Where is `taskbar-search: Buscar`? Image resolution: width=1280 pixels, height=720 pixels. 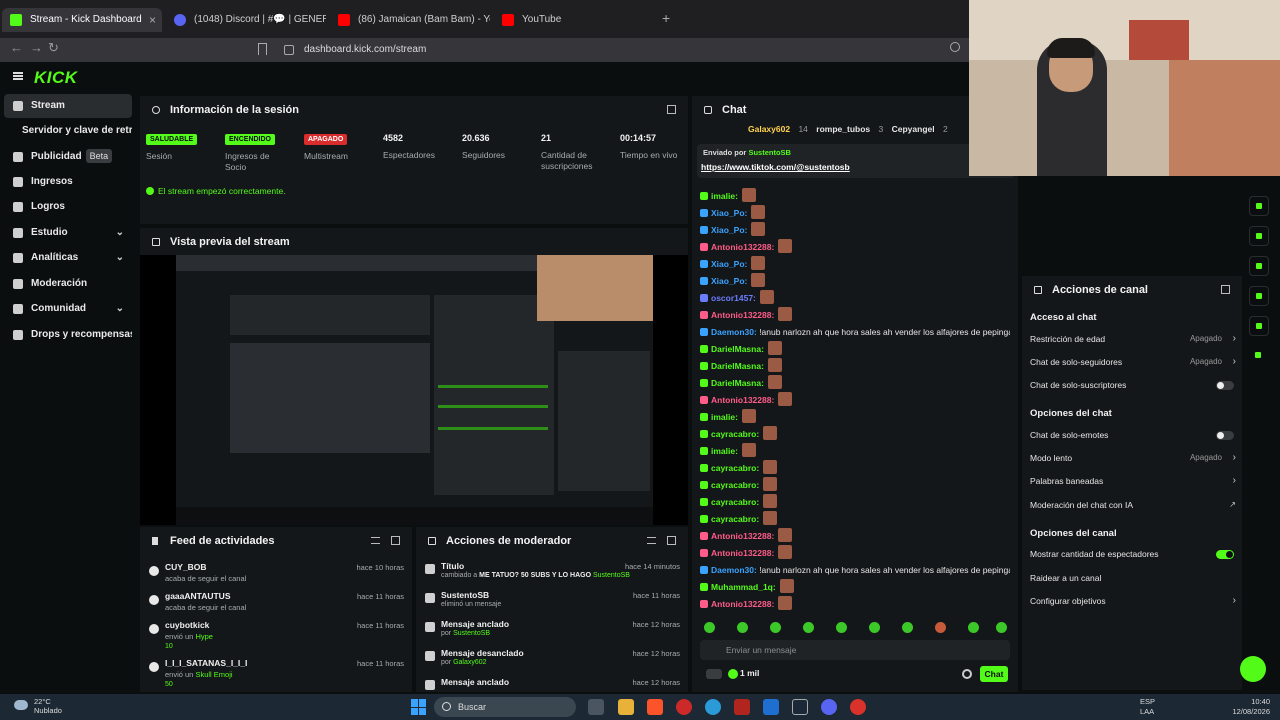 taskbar-search: Buscar is located at coordinates (505, 707).